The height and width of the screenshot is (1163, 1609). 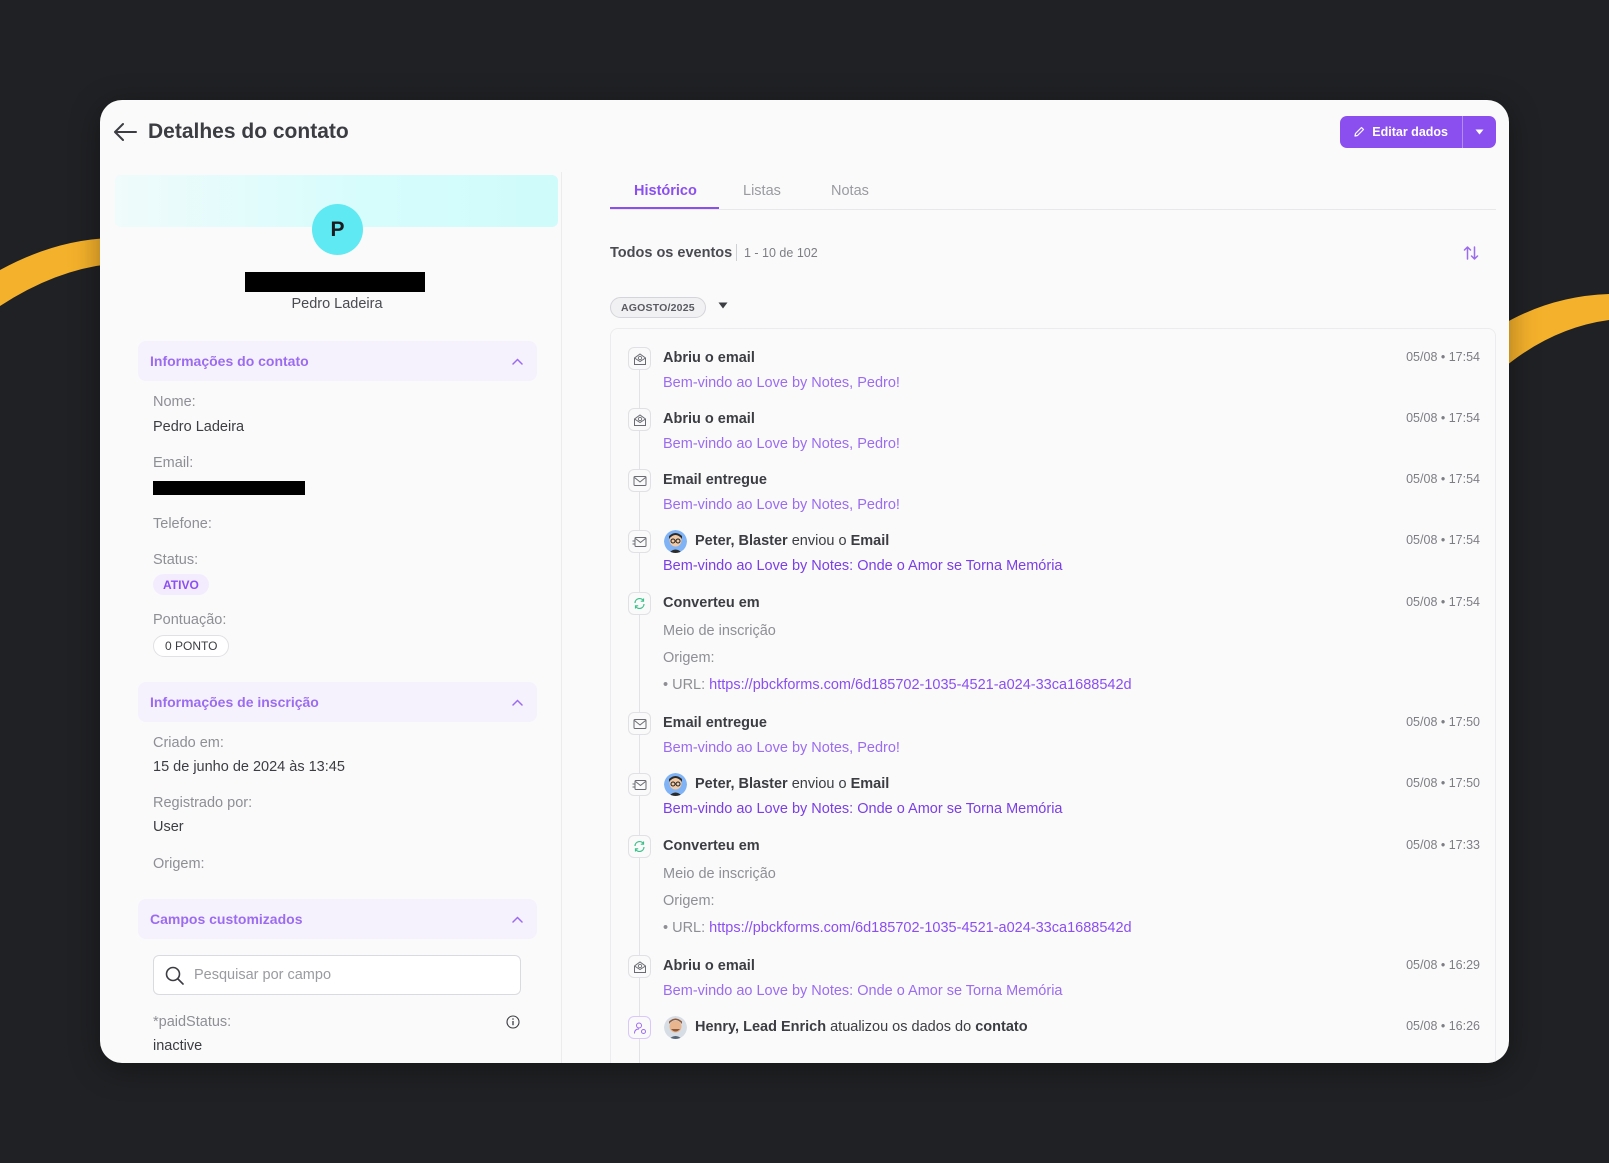 What do you see at coordinates (761, 1027) in the screenshot?
I see `event-actor: Henry, Lead Enrich` at bounding box center [761, 1027].